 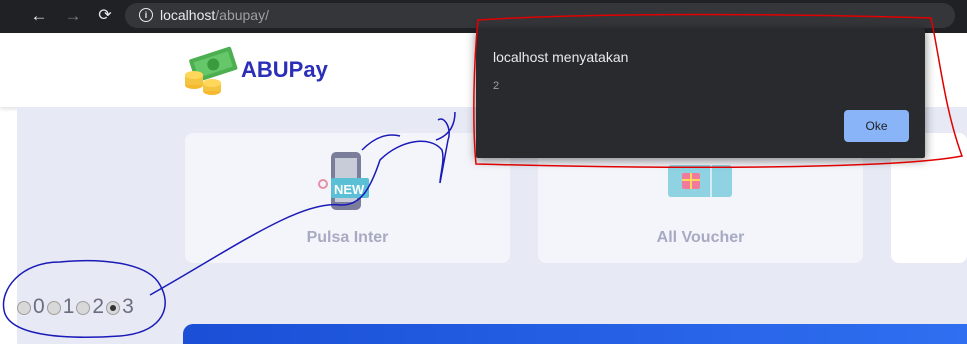 What do you see at coordinates (349, 189) in the screenshot?
I see `svg-text: NEW` at bounding box center [349, 189].